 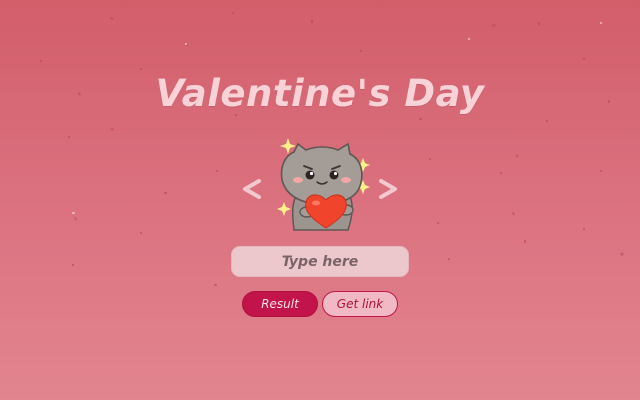 I want to click on chevron-left-icon, so click(x=252, y=189).